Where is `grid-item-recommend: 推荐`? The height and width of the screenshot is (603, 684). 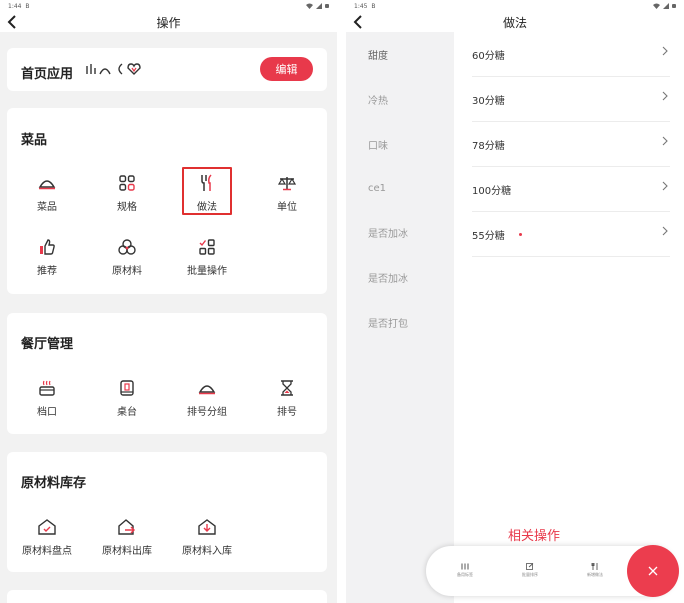 grid-item-recommend: 推荐 is located at coordinates (47, 256).